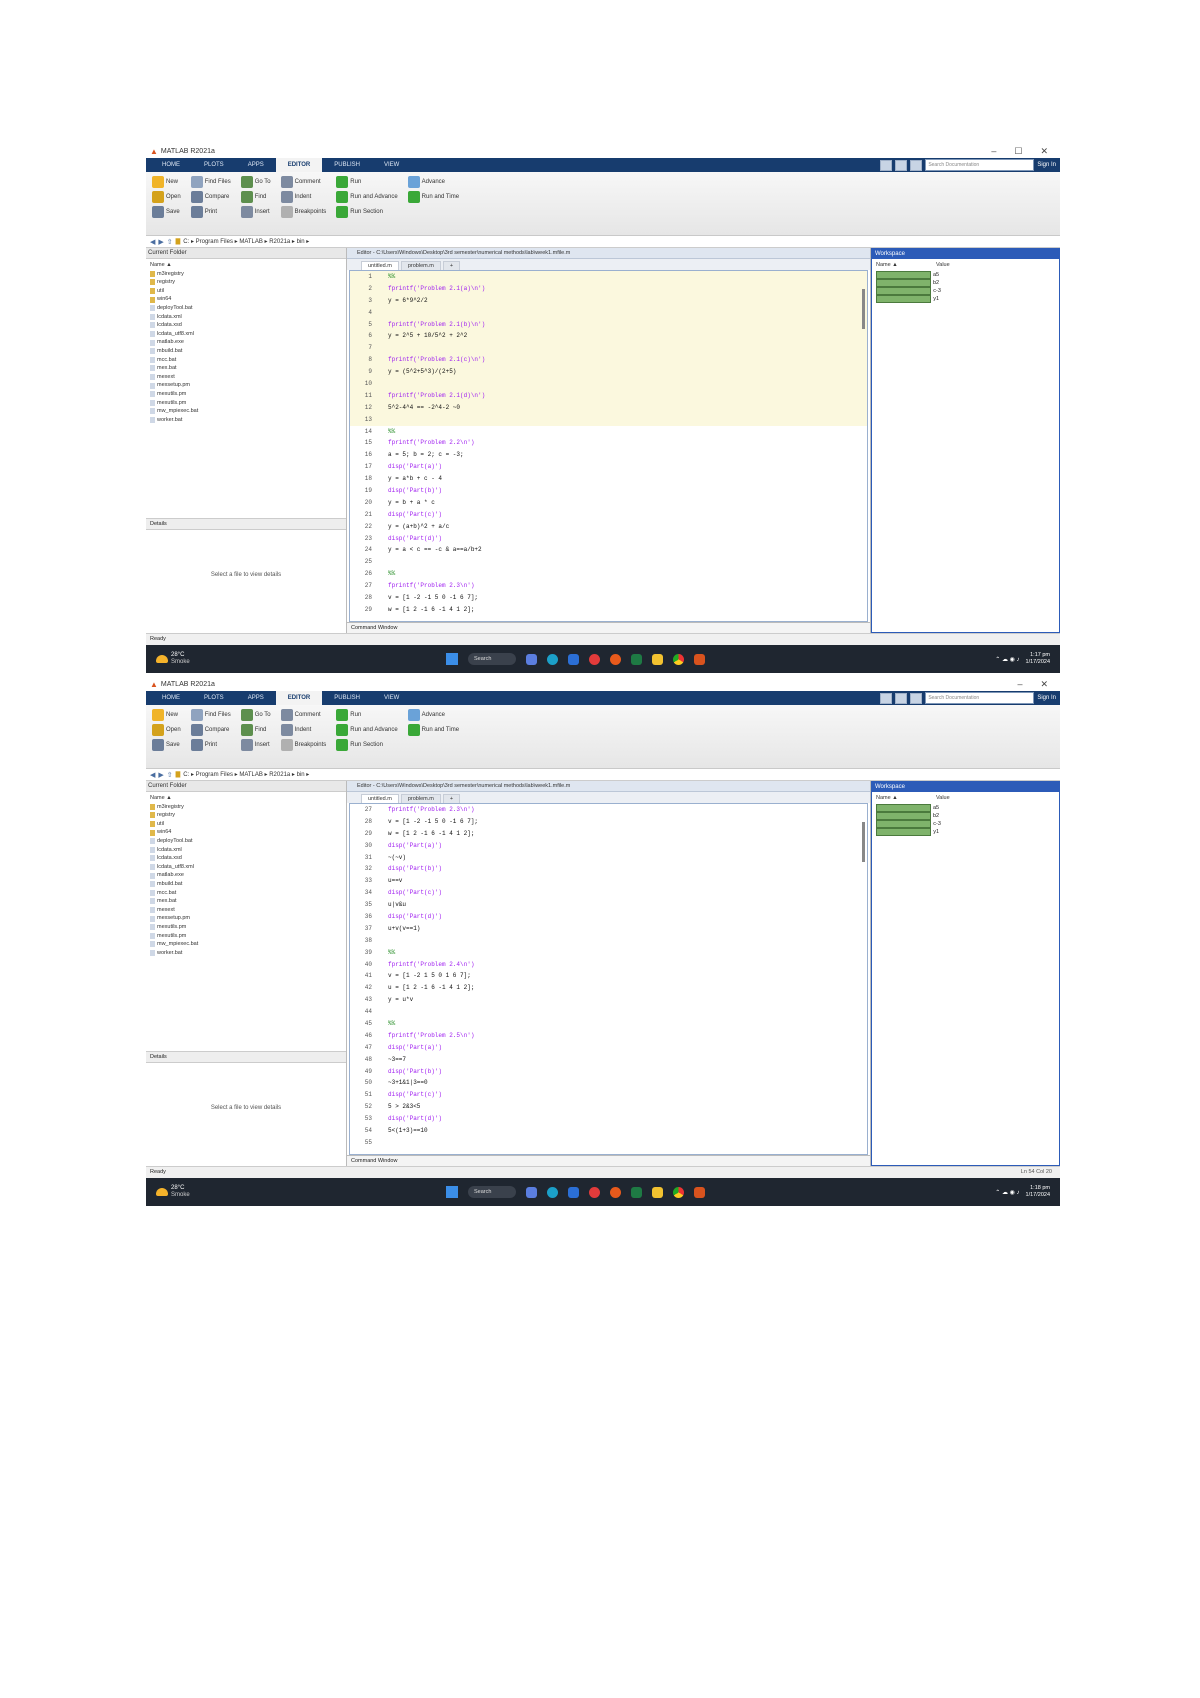 The height and width of the screenshot is (1698, 1200). Describe the element at coordinates (452, 1192) in the screenshot. I see `windows-logo-icon` at that location.